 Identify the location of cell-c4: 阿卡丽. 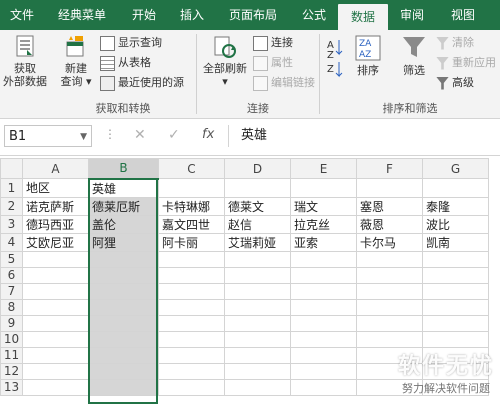
(191, 242).